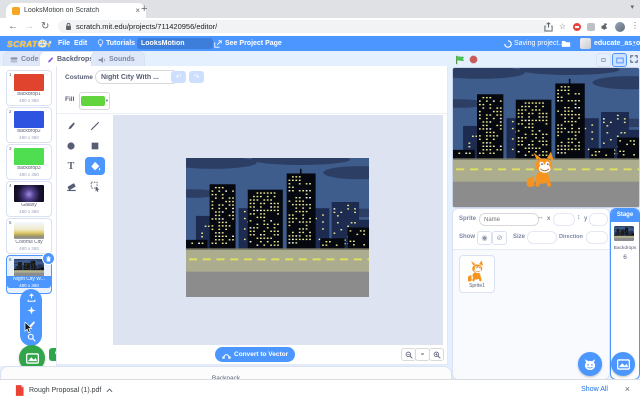  Describe the element at coordinates (542, 237) in the screenshot. I see `size-input` at that location.